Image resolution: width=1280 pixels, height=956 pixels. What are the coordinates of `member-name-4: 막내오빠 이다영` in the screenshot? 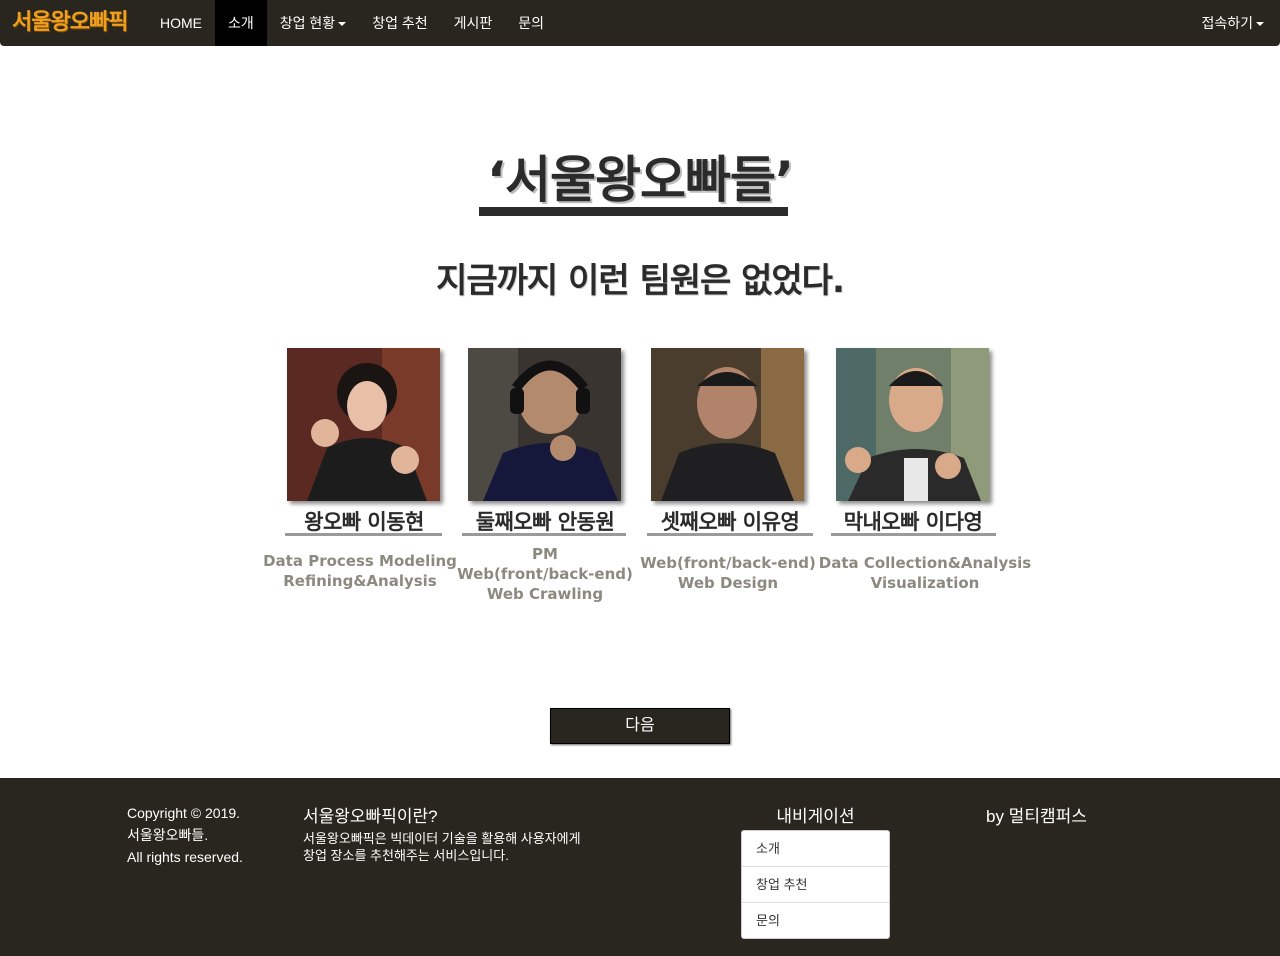 It's located at (913, 522).